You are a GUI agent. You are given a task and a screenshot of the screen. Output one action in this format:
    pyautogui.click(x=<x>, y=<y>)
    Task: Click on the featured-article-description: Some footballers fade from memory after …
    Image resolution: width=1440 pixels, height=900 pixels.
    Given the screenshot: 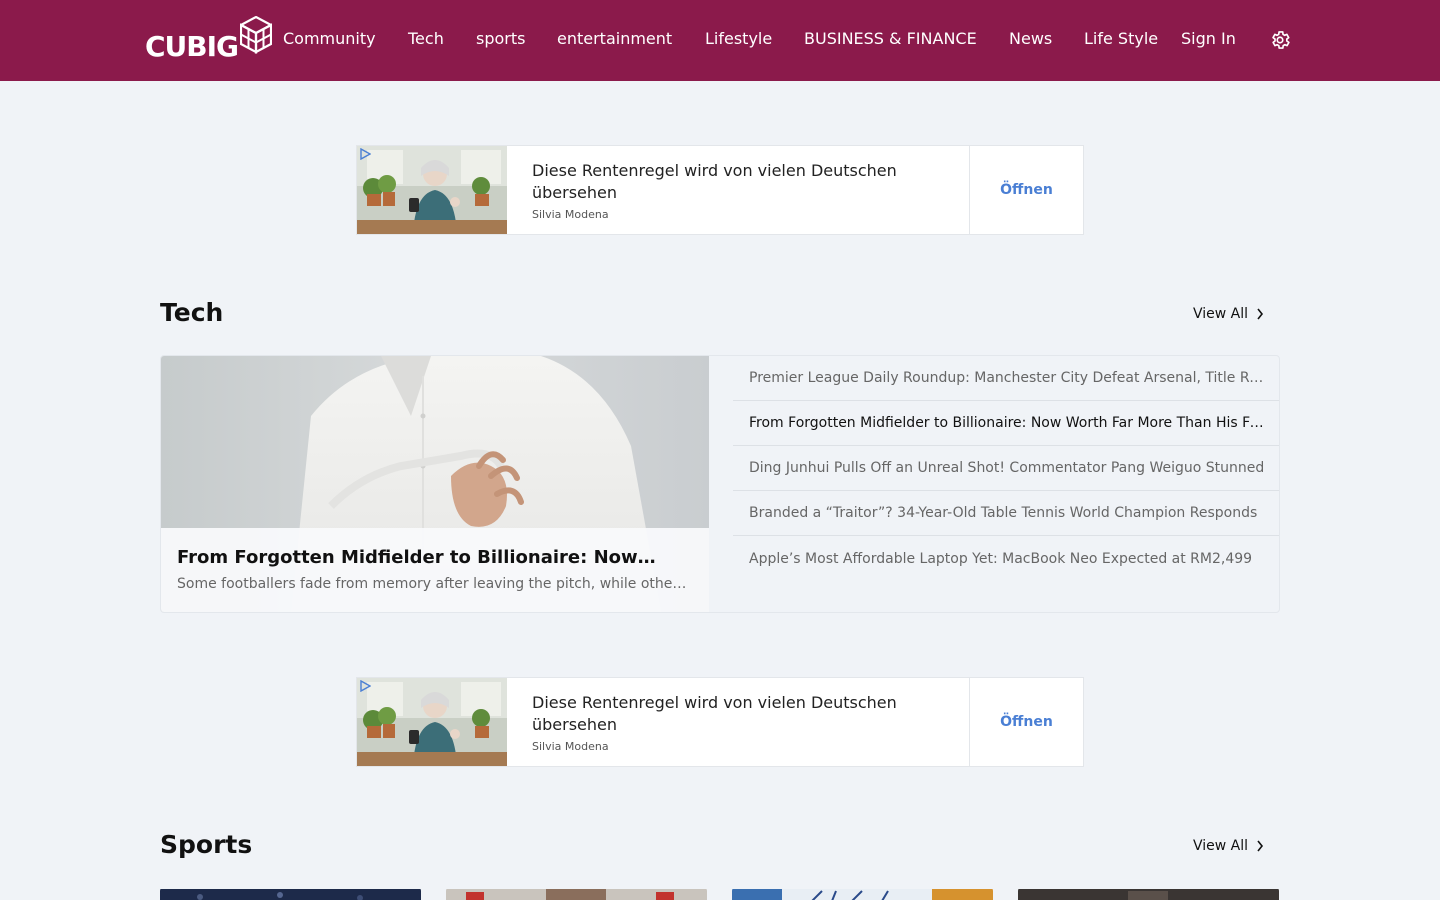 What is the action you would take?
    pyautogui.click(x=433, y=584)
    